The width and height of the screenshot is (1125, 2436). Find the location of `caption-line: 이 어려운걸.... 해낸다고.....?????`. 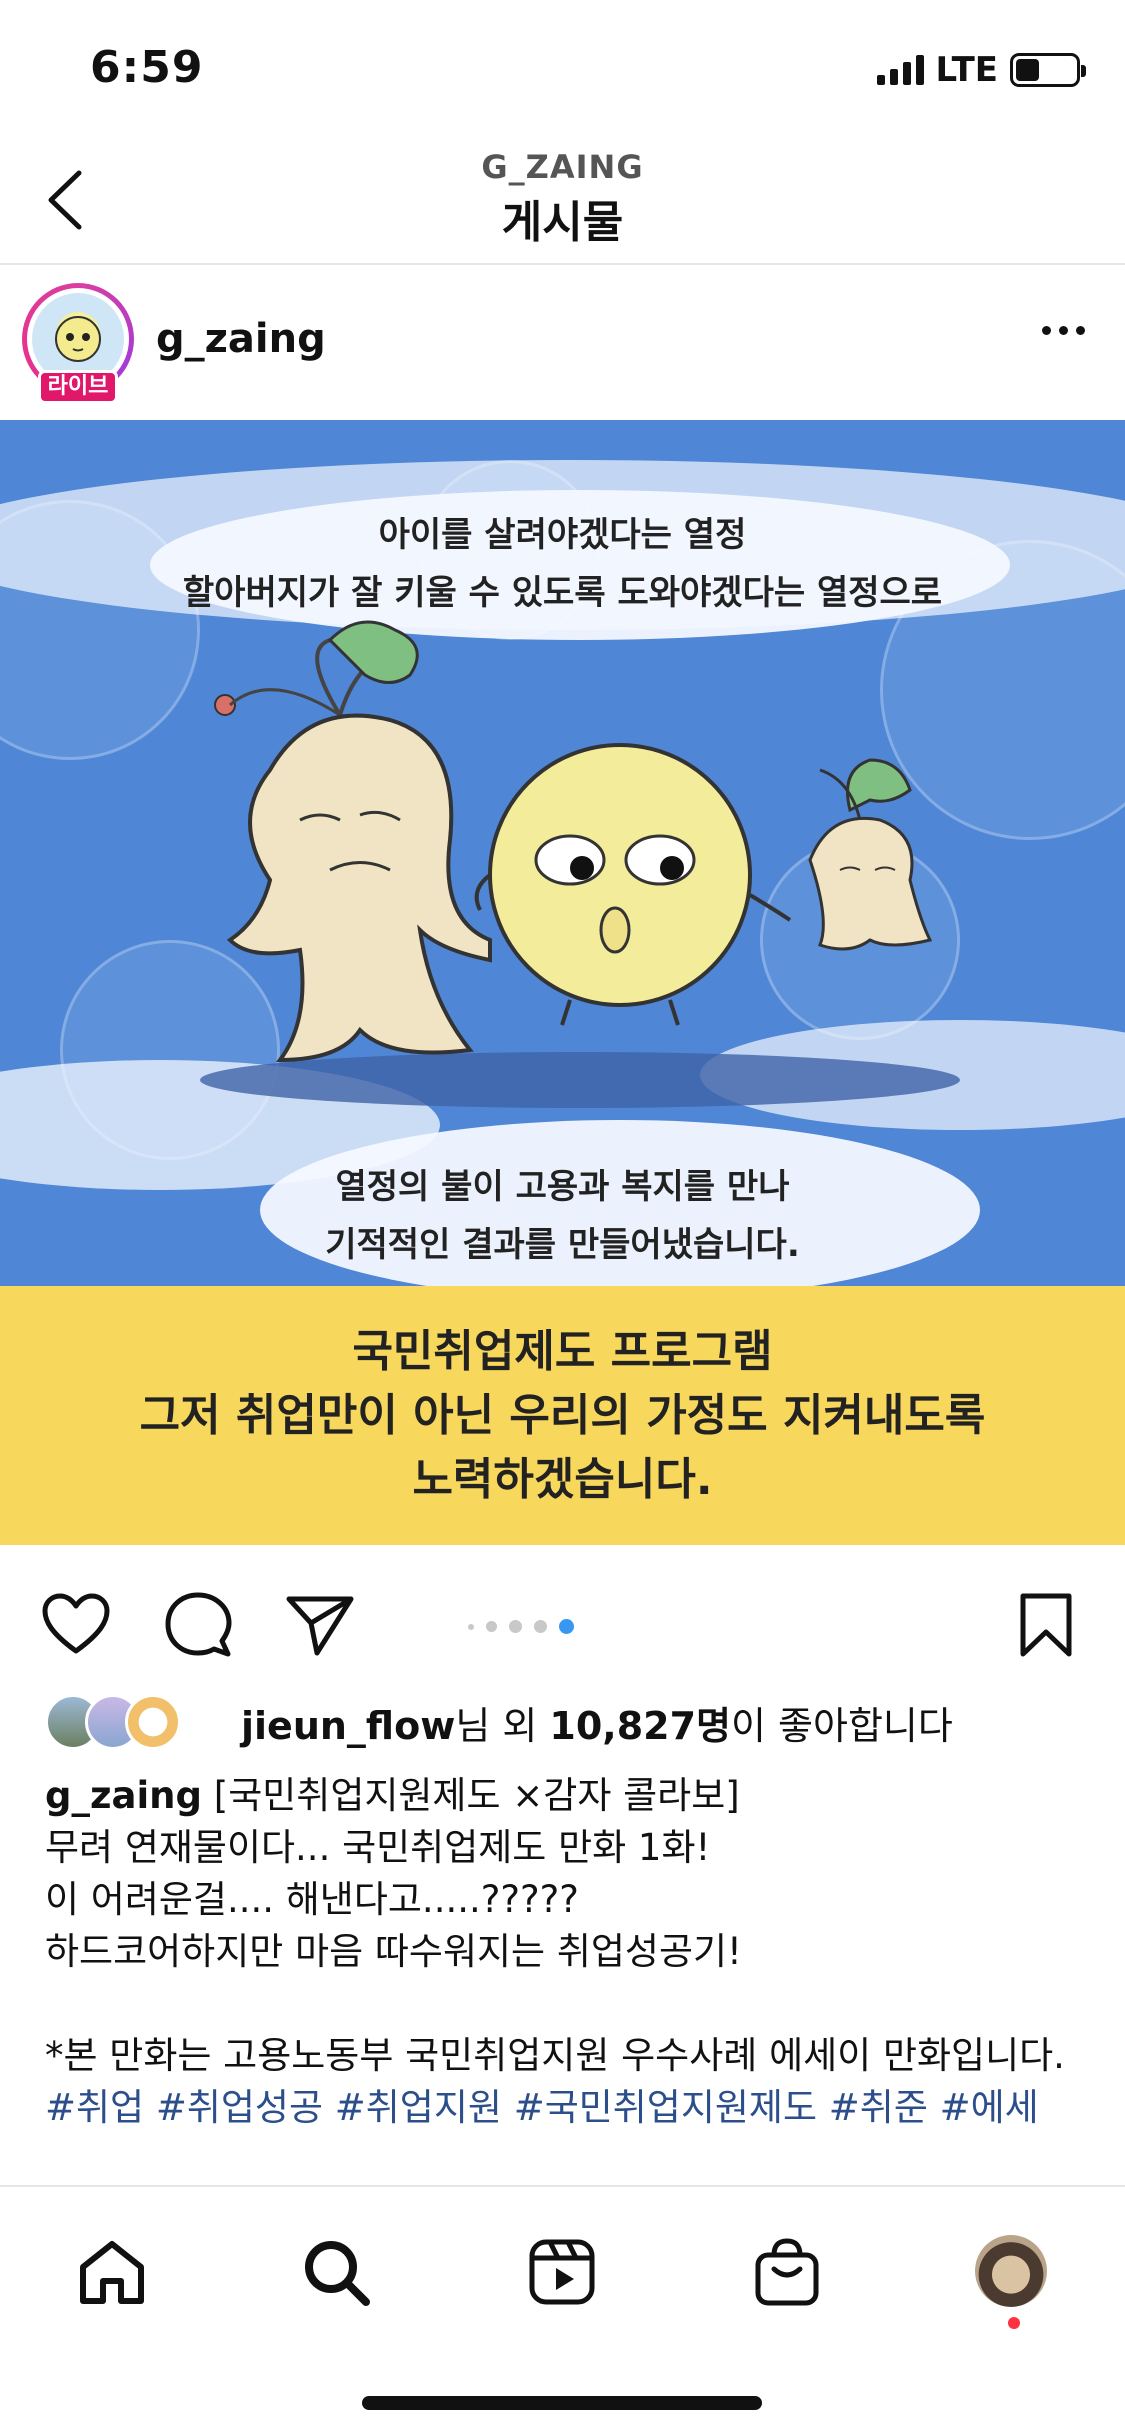

caption-line: 이 어려운걸.... 해낸다고.....????? is located at coordinates (312, 1899).